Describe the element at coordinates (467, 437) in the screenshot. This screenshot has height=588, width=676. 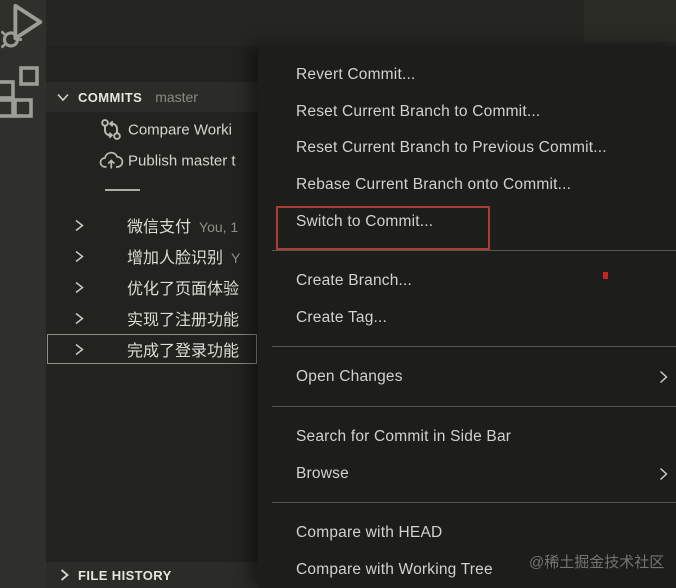
I see `menu-item-search-commit-in-side-bar: Search for Commit in Side Bar` at that location.